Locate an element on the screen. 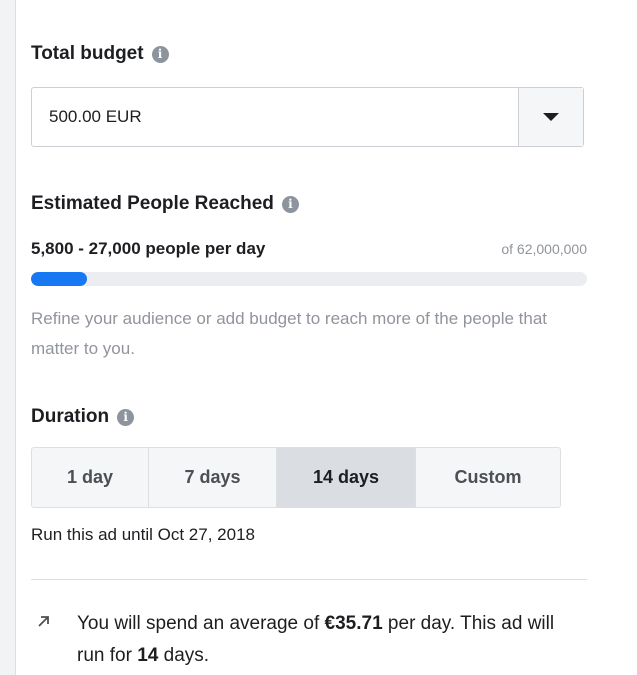 This screenshot has width=637, height=675. total-budget-title: Total budget is located at coordinates (87, 53).